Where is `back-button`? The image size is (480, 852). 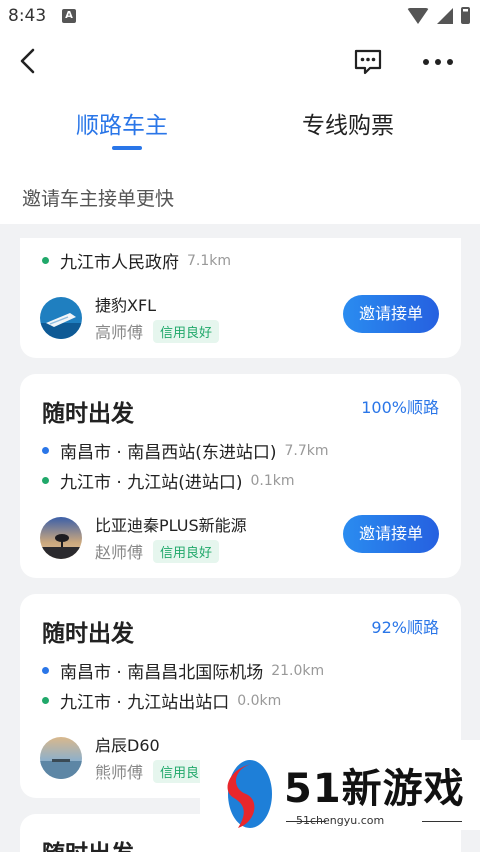 back-button is located at coordinates (29, 61).